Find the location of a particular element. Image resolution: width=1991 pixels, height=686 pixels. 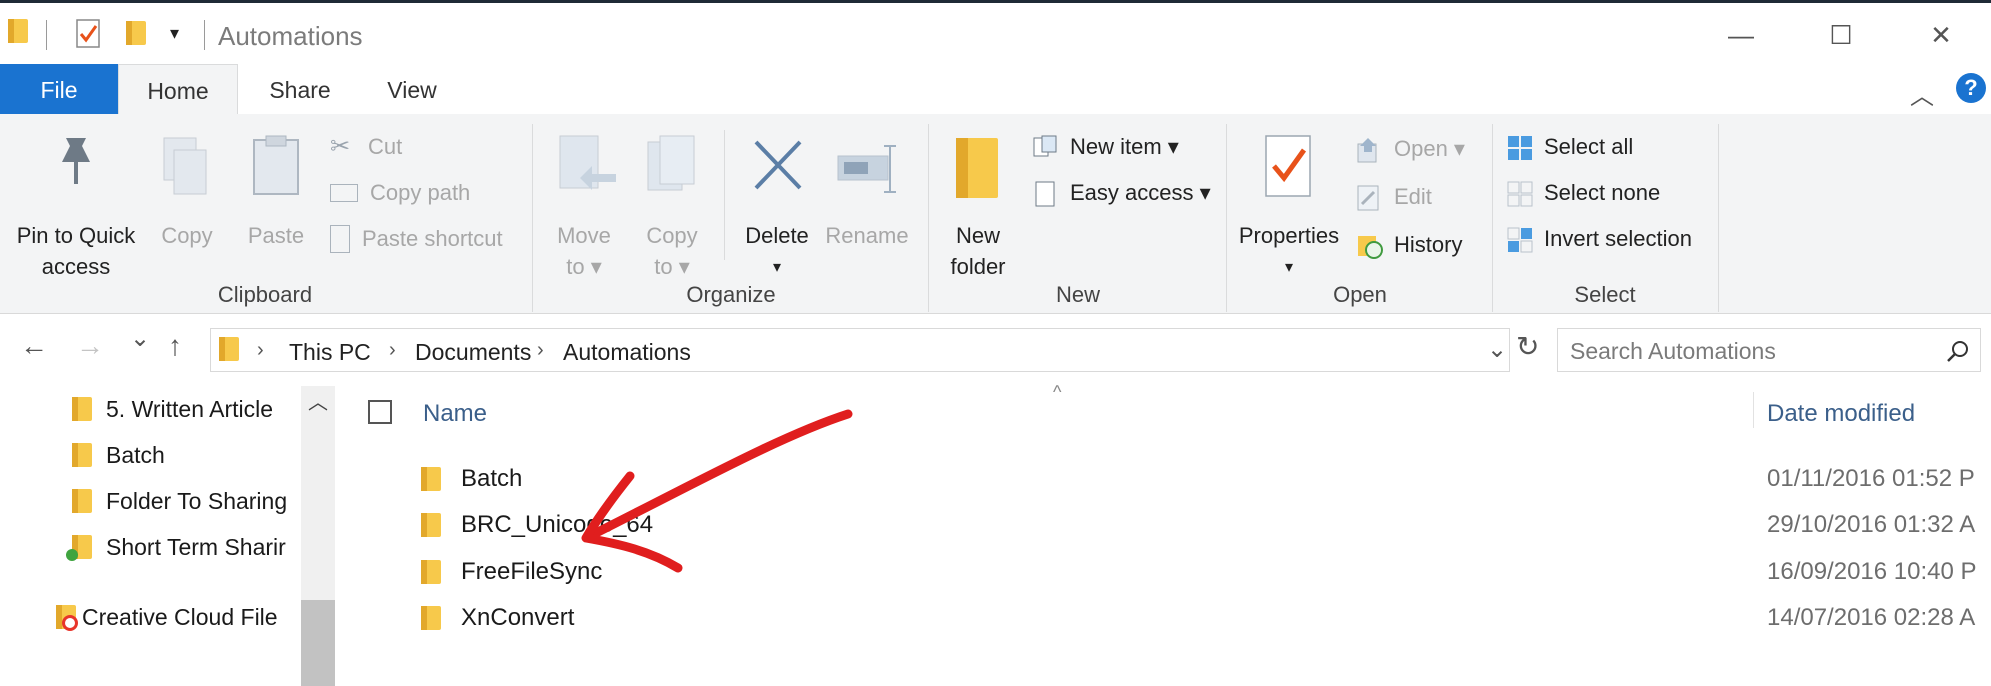

nav-item-creative-cloud-files: Creative Cloud File is located at coordinates (148, 617).